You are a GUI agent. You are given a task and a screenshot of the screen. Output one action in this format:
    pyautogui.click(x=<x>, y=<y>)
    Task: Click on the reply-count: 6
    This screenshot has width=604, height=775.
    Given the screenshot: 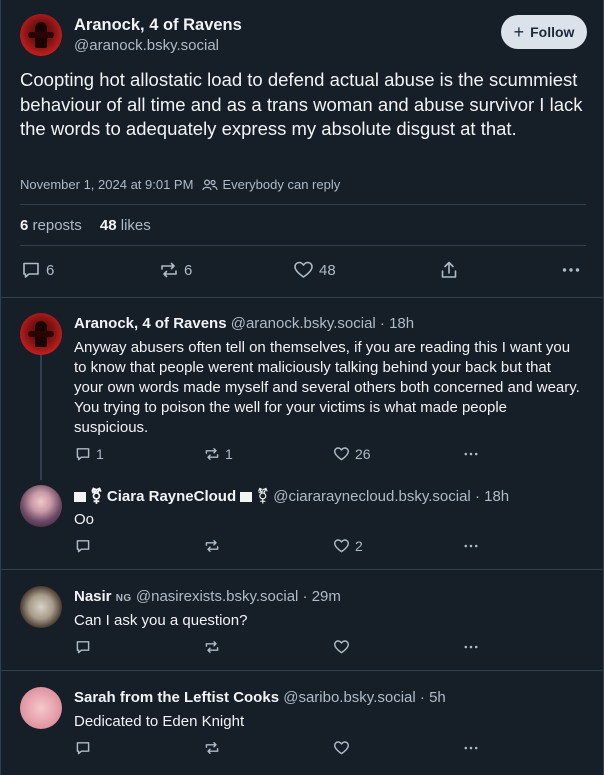 What is the action you would take?
    pyautogui.click(x=50, y=270)
    